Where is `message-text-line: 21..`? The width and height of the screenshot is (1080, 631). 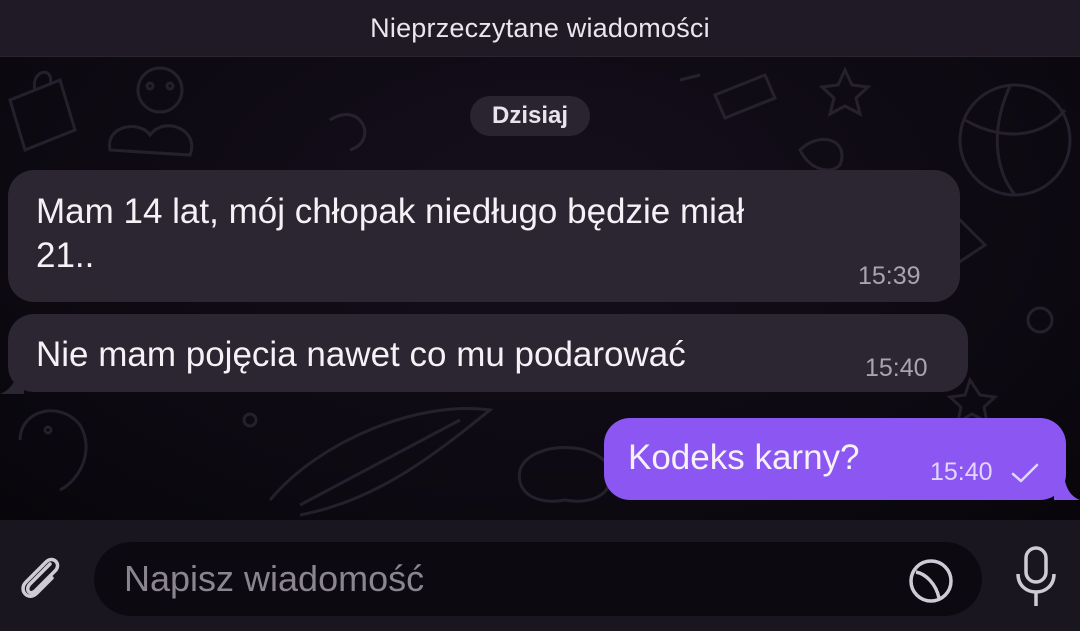
message-text-line: 21.. is located at coordinates (65, 255).